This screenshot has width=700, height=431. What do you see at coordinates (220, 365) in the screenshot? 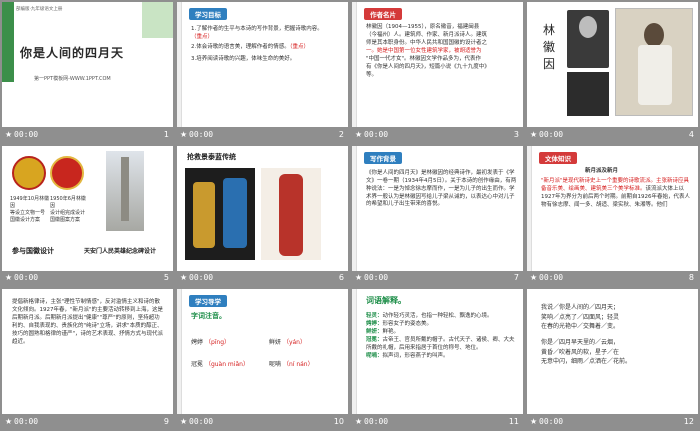
I see `word-3: 冠冕 （guàn miǎn）` at bounding box center [220, 365].